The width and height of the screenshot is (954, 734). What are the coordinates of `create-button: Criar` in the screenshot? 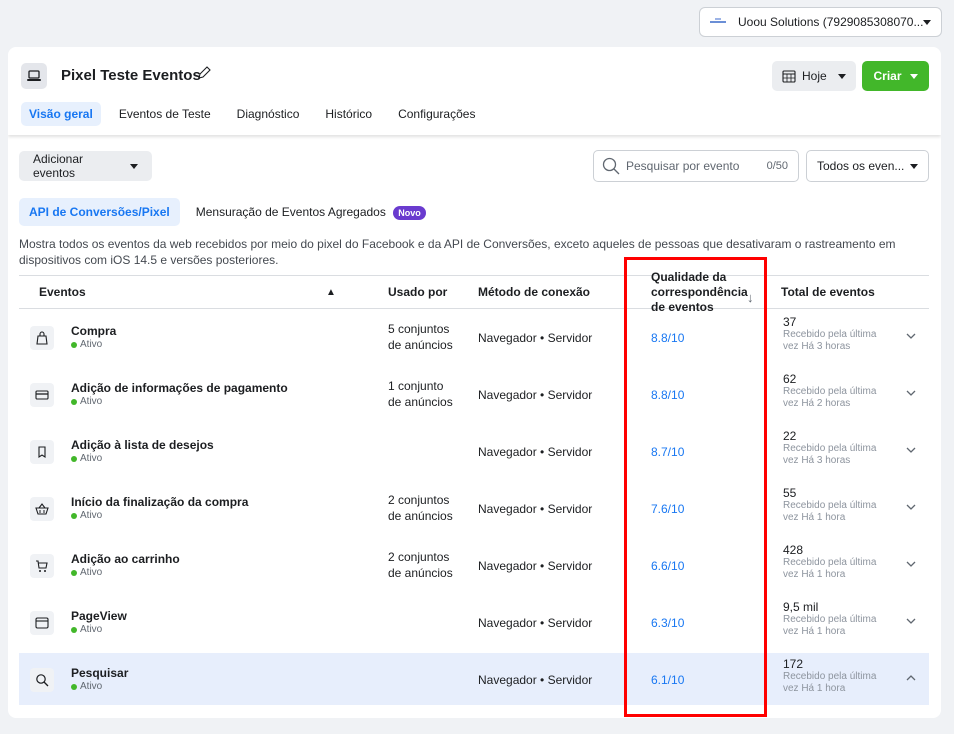 It's located at (895, 76).